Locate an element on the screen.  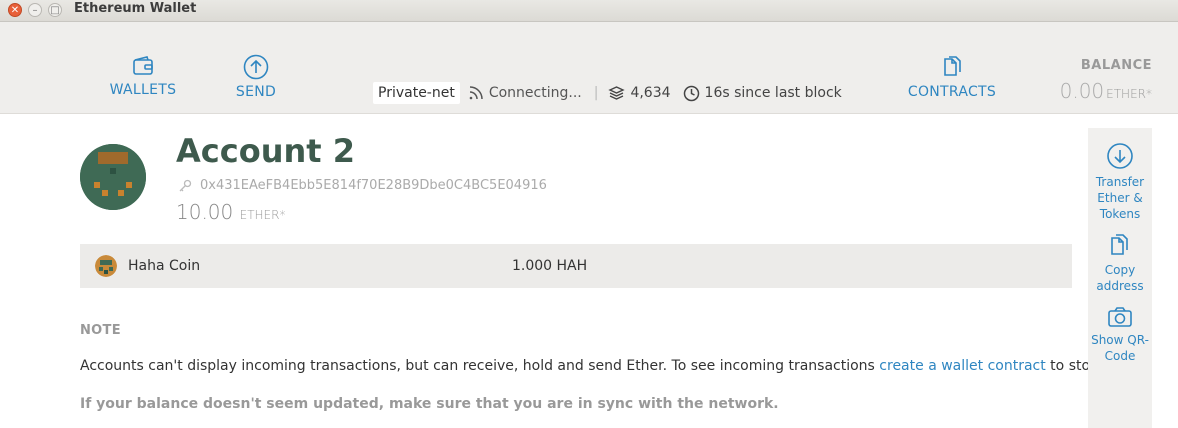
clock-icon is located at coordinates (691, 93).